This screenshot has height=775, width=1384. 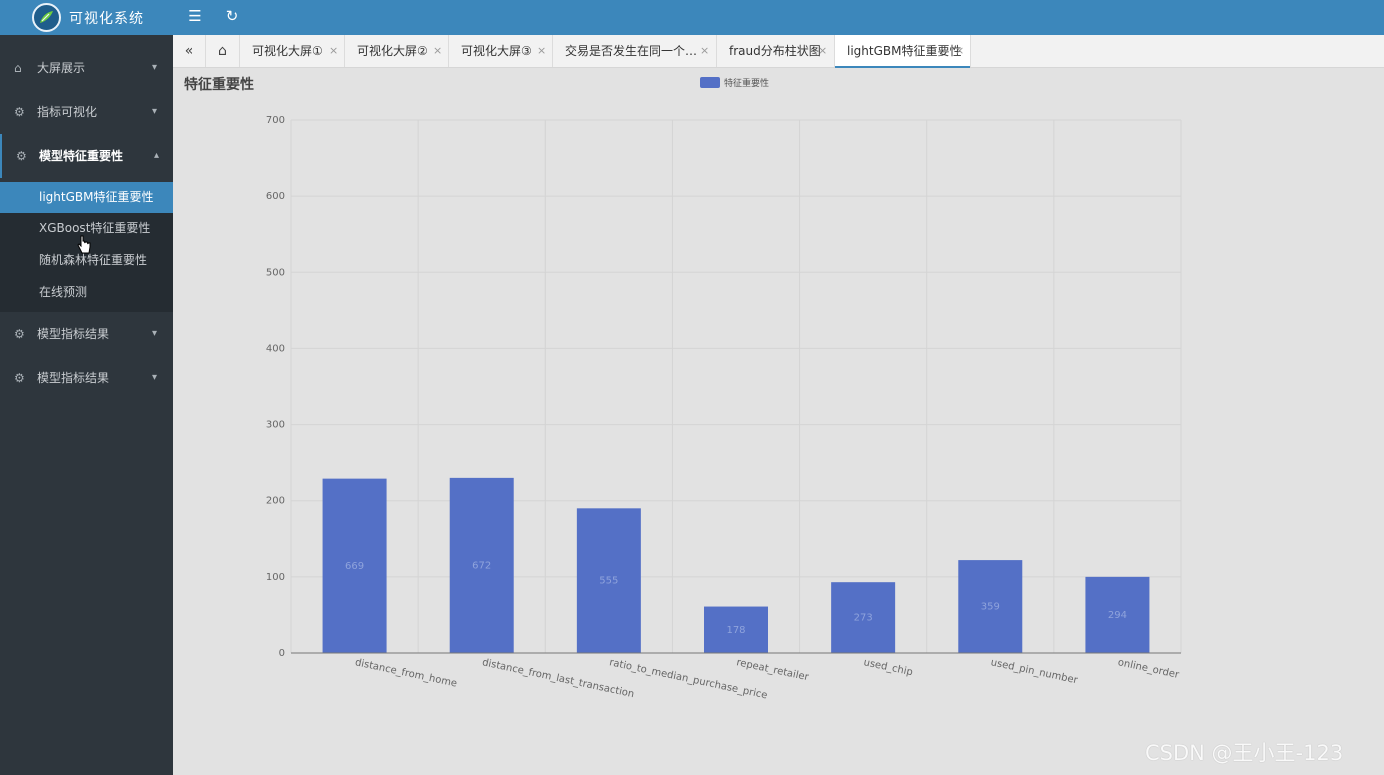 I want to click on chevron-up-icon: ▴, so click(x=157, y=155).